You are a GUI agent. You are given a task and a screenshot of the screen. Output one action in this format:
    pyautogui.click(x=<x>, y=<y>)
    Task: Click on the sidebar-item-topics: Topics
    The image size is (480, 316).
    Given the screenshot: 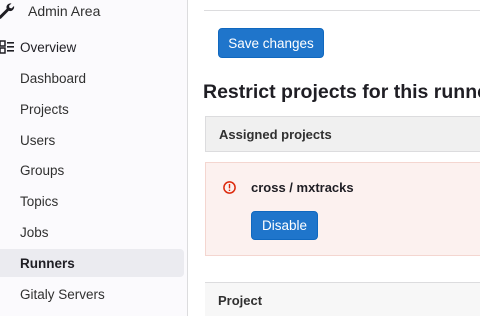 What is the action you would take?
    pyautogui.click(x=92, y=201)
    